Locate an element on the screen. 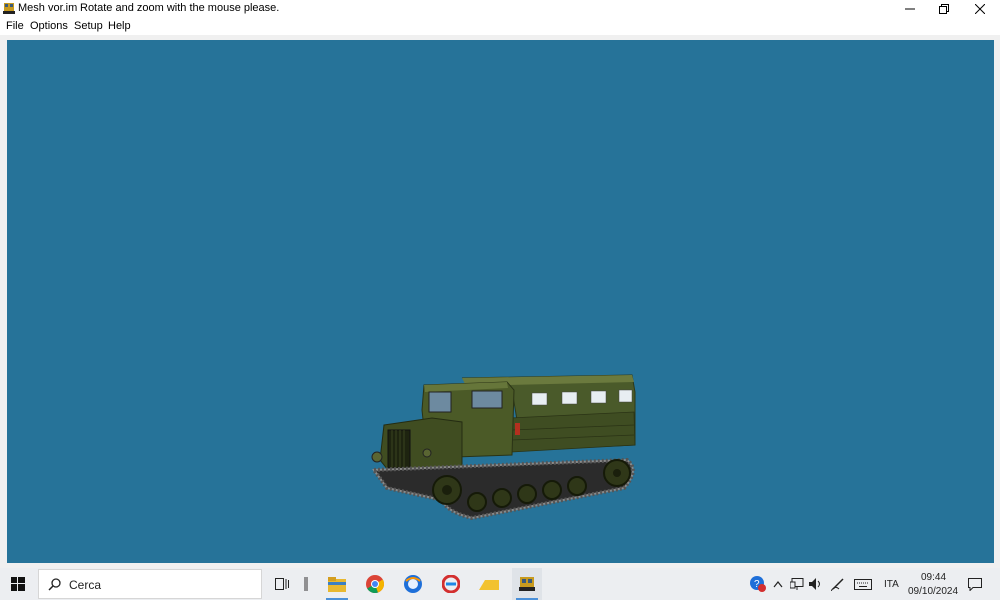  taskbar-onedrive-folder is located at coordinates (489, 584).